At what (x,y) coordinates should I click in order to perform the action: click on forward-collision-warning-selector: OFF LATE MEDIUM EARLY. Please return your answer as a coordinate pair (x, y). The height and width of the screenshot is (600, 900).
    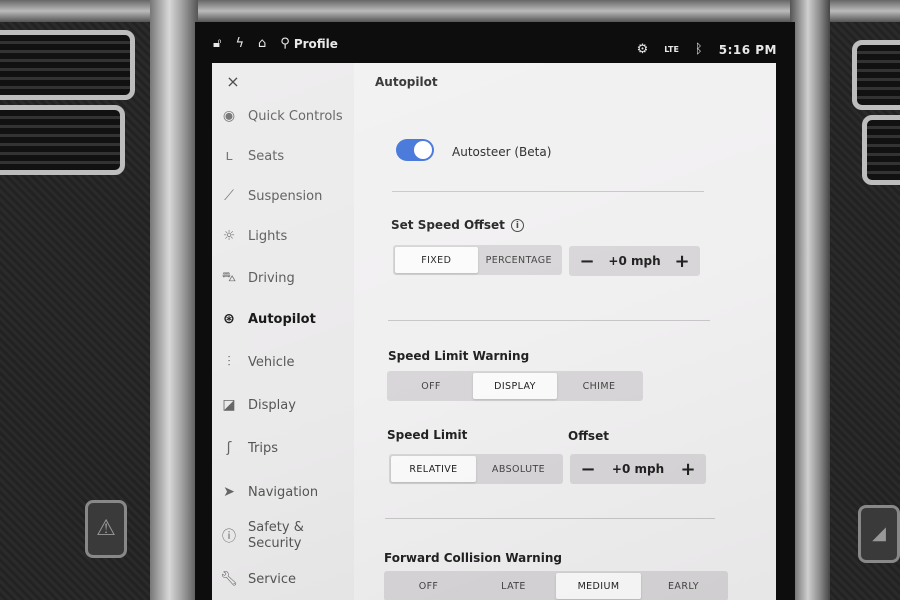
    Looking at the image, I should click on (556, 585).